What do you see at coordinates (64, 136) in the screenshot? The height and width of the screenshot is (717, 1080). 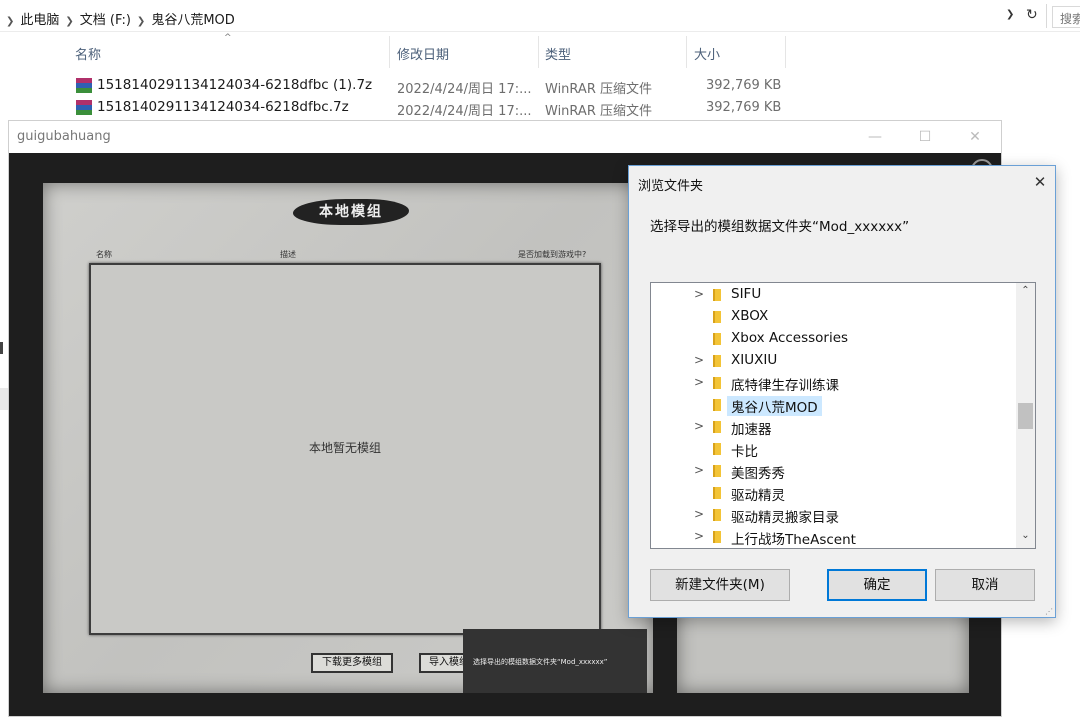 I see `game-window-title: guigubahuang` at bounding box center [64, 136].